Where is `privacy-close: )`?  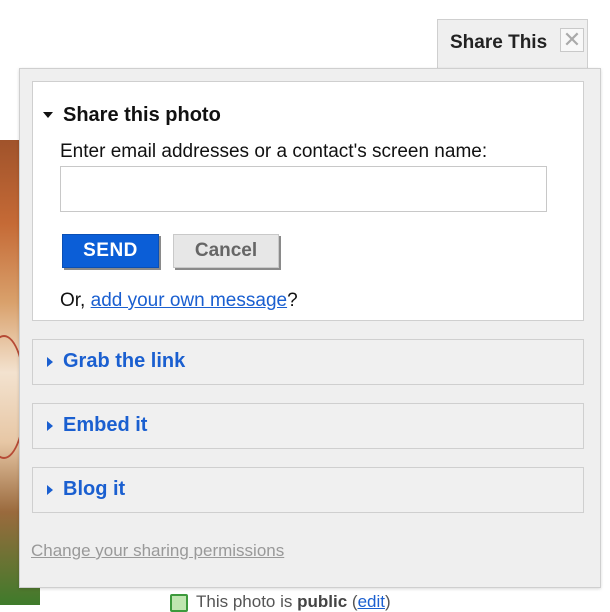 privacy-close: ) is located at coordinates (387, 601).